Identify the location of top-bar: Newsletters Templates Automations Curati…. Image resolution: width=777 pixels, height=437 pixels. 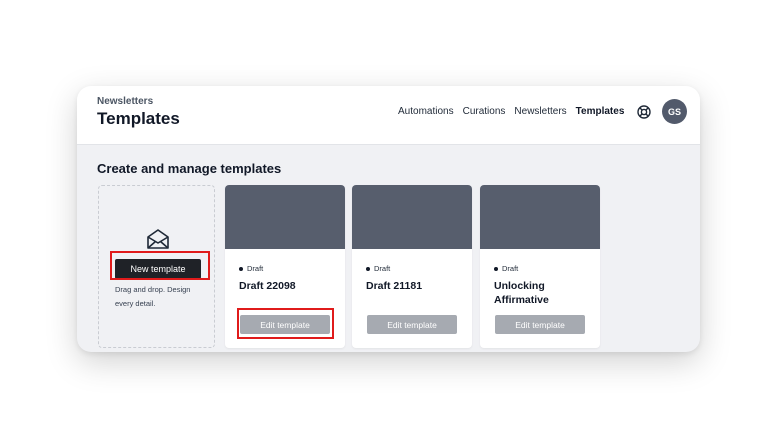
(388, 115).